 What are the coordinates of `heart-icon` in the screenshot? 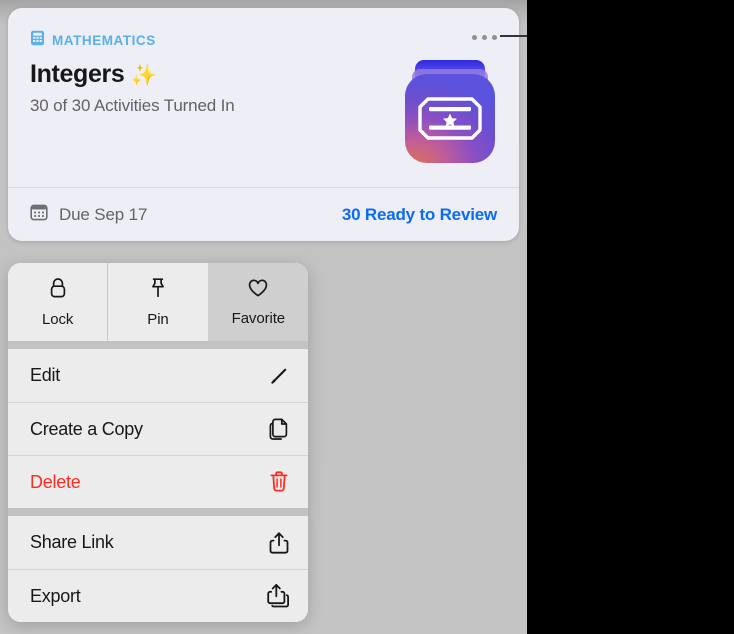 It's located at (258, 290).